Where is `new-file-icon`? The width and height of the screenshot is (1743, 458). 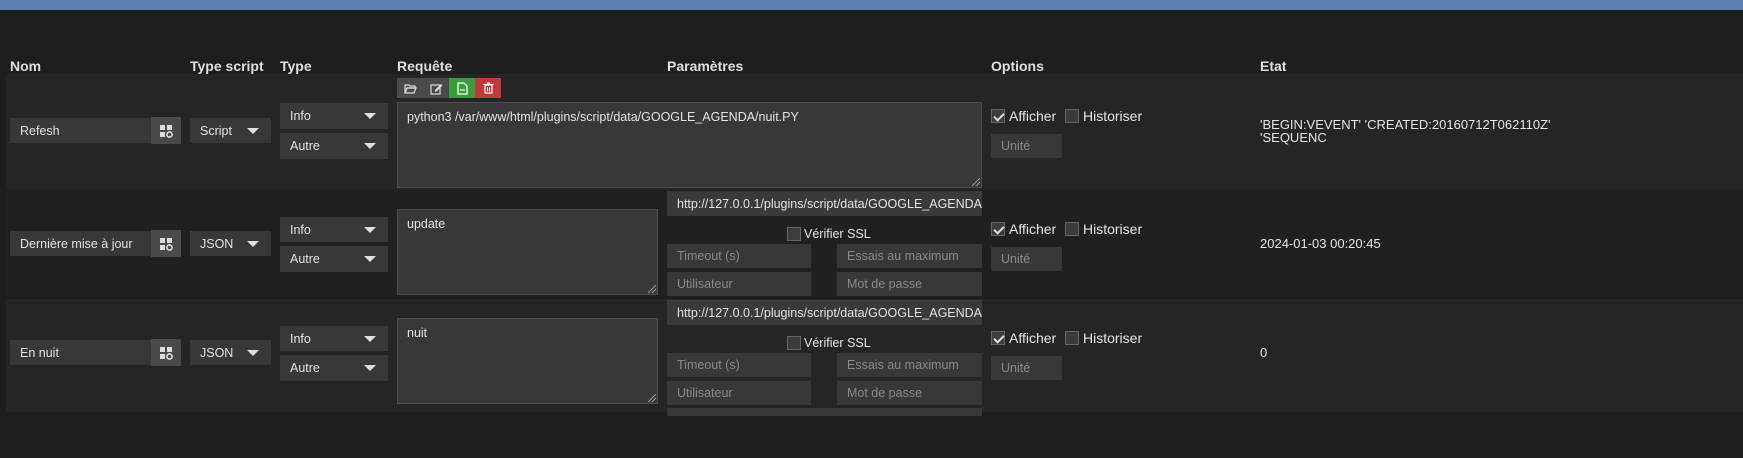
new-file-icon is located at coordinates (462, 88).